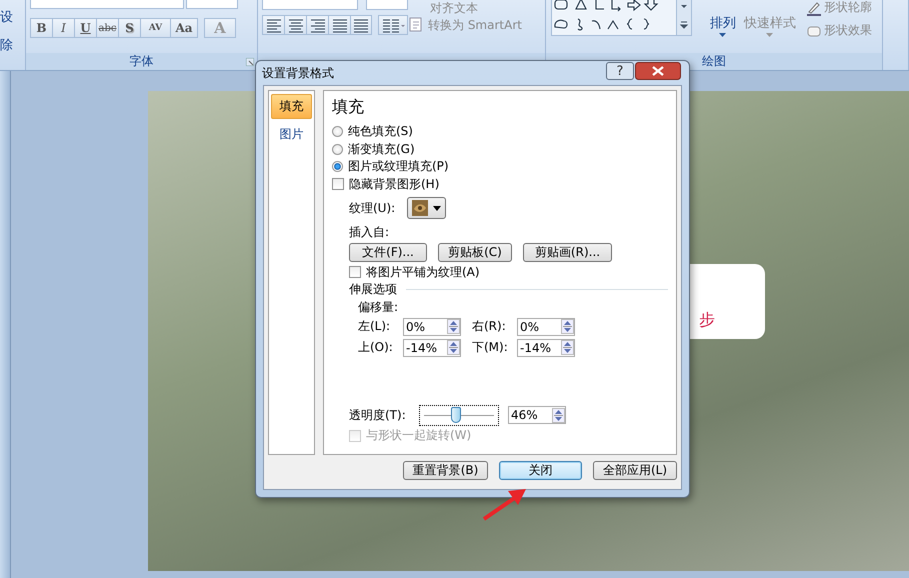 This screenshot has width=909, height=578. I want to click on scroll-down-icon, so click(684, 8).